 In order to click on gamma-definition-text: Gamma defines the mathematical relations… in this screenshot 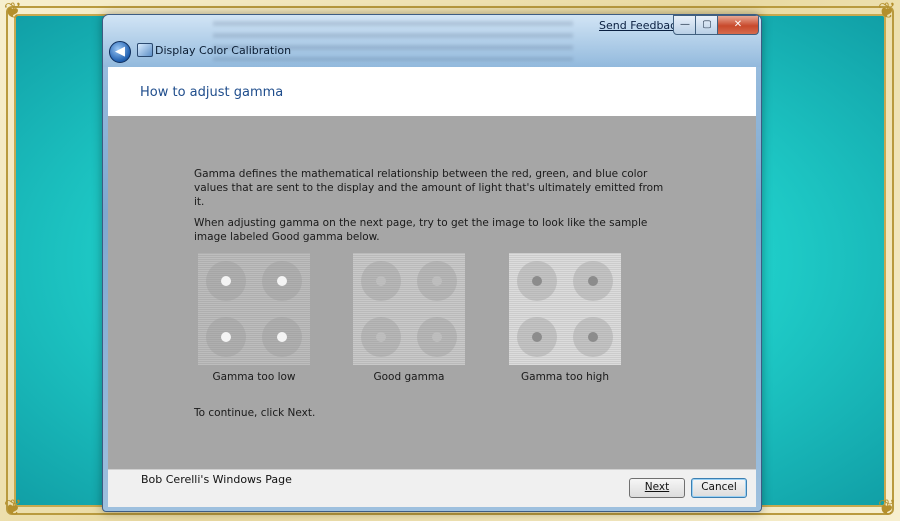, I will do `click(429, 188)`.